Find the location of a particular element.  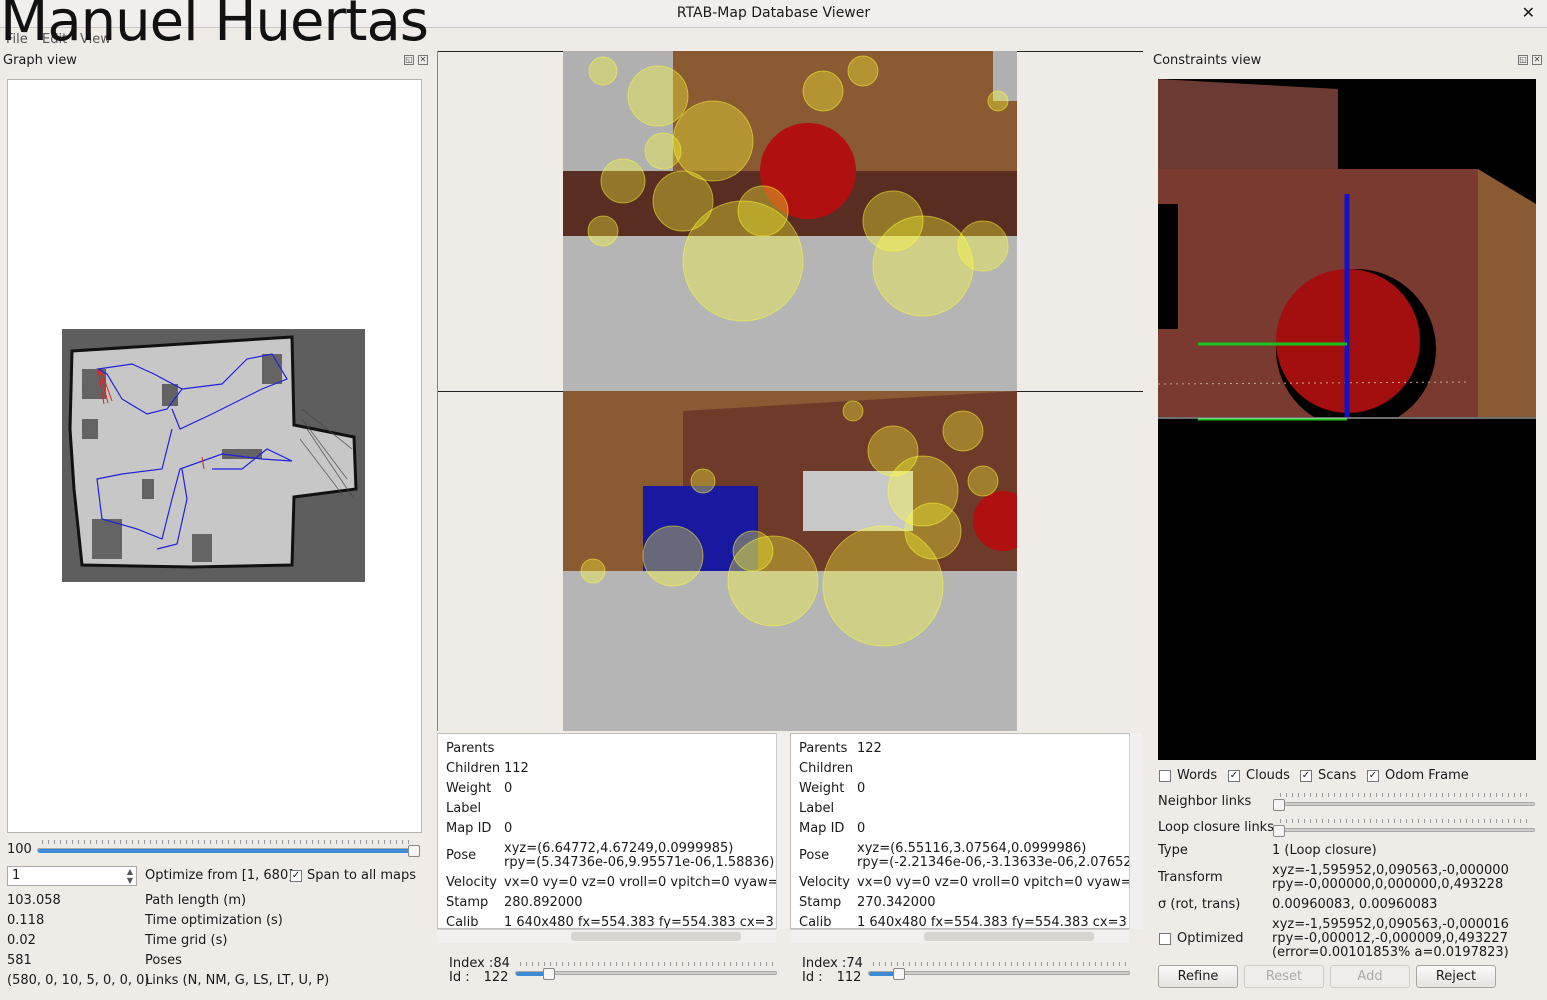

optimize-from-value: 1 is located at coordinates (16, 875).